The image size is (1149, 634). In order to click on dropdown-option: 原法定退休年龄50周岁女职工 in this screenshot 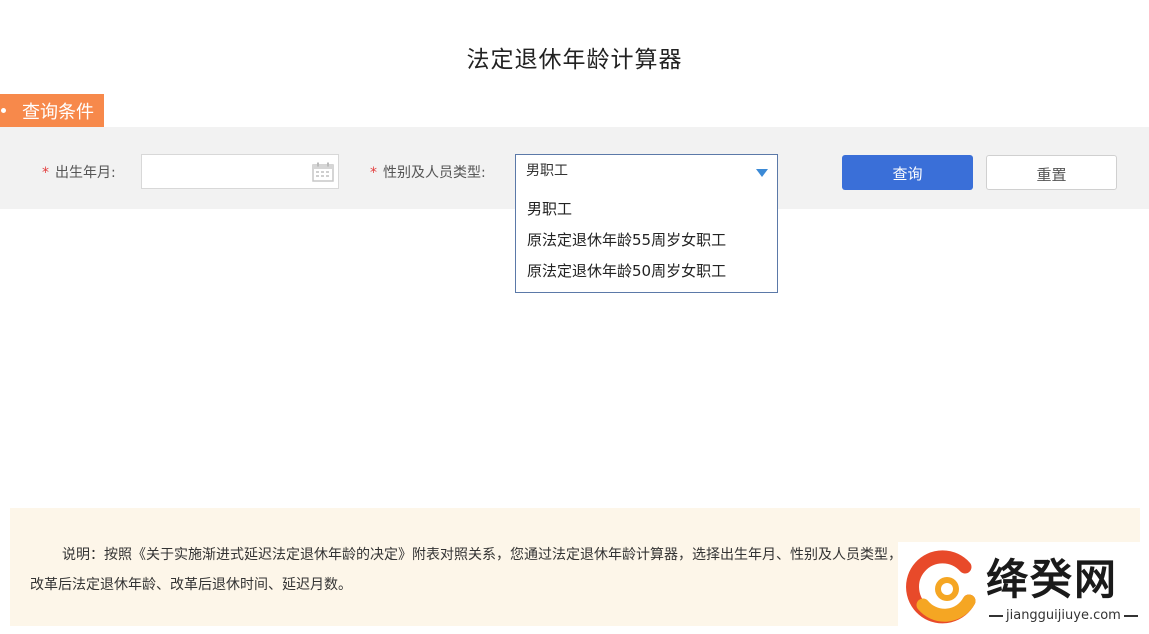, I will do `click(646, 271)`.